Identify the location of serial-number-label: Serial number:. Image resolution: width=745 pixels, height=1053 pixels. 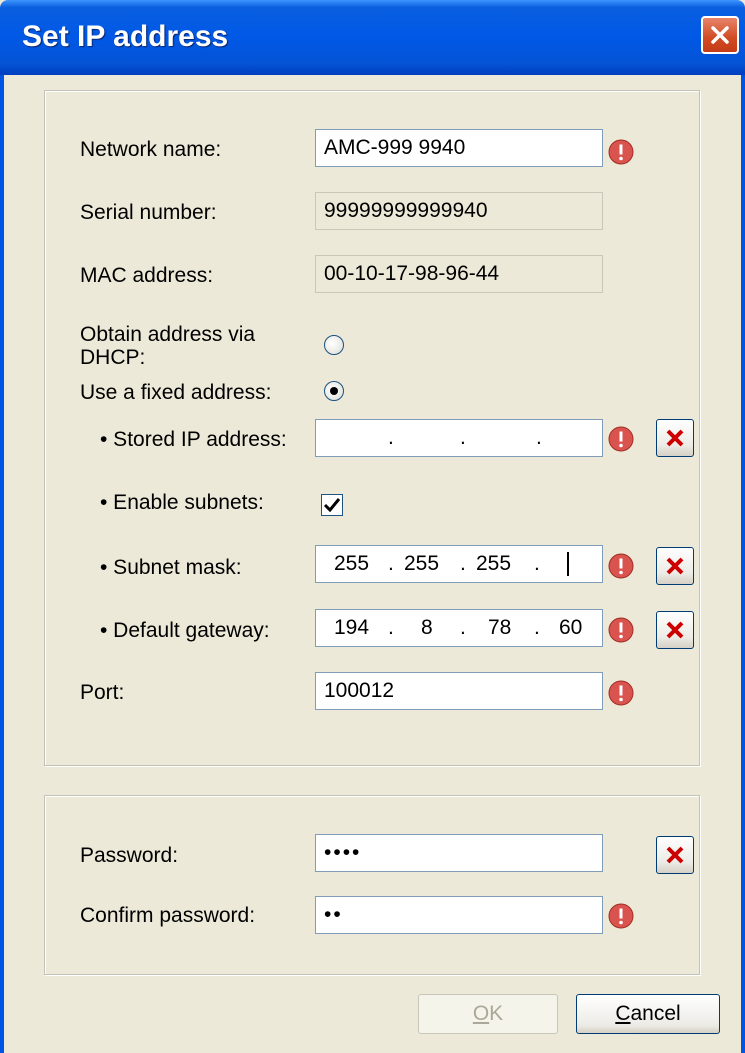
(148, 212).